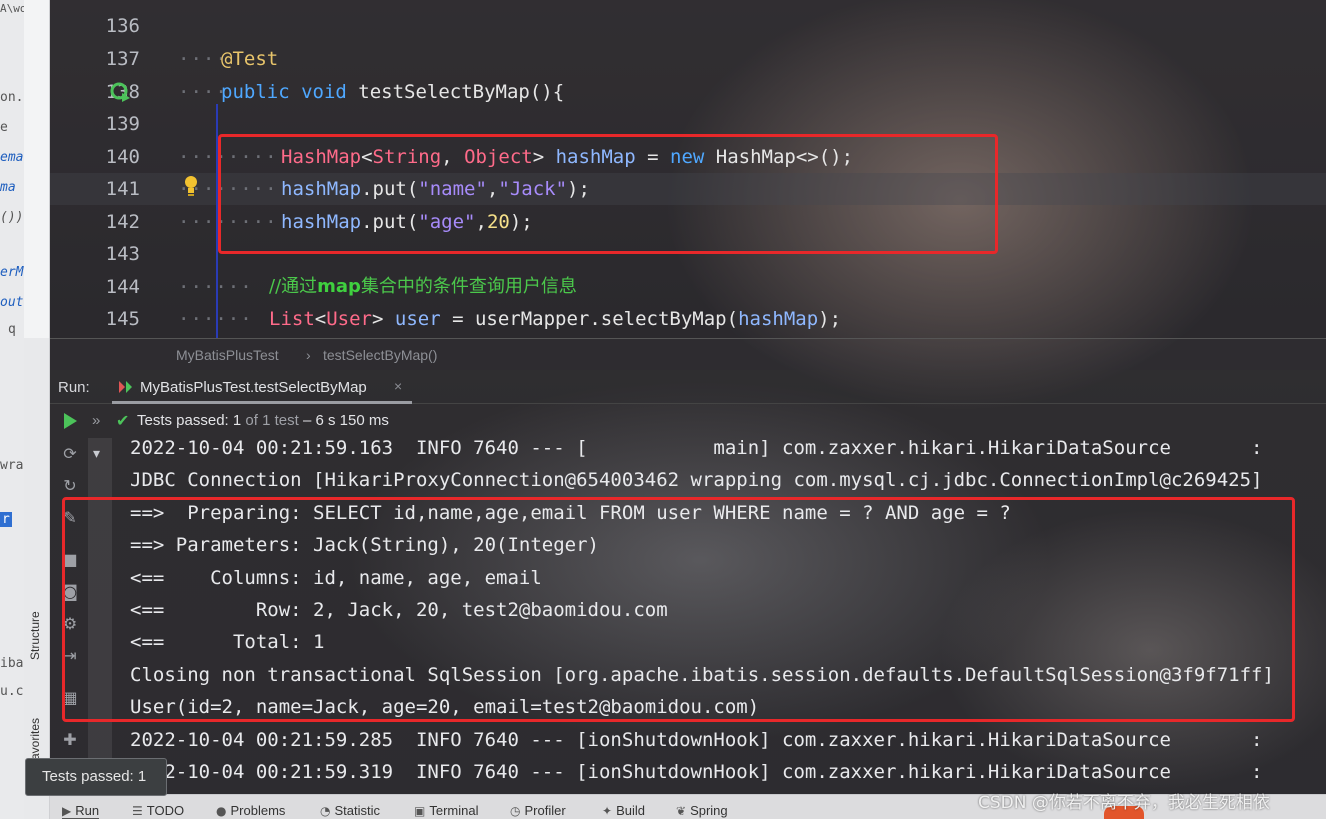 The width and height of the screenshot is (1326, 819). Describe the element at coordinates (1124, 803) in the screenshot. I see `watermark-text: CSDN @你若不离不弃，我必生死相依` at that location.